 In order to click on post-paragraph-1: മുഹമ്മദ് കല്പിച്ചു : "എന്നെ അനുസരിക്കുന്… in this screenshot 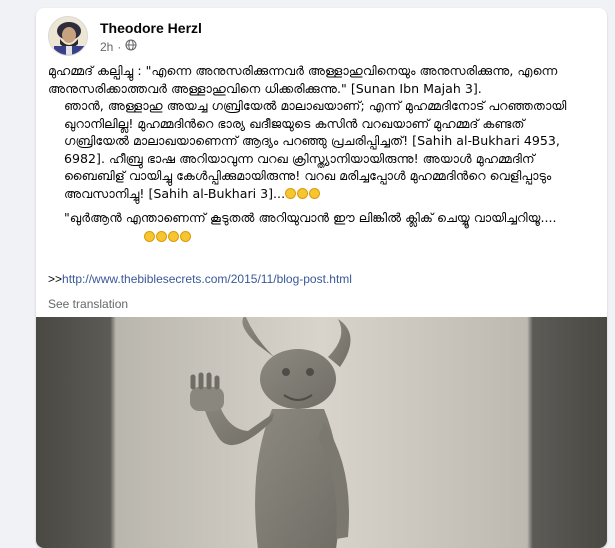, I will do `click(303, 79)`.